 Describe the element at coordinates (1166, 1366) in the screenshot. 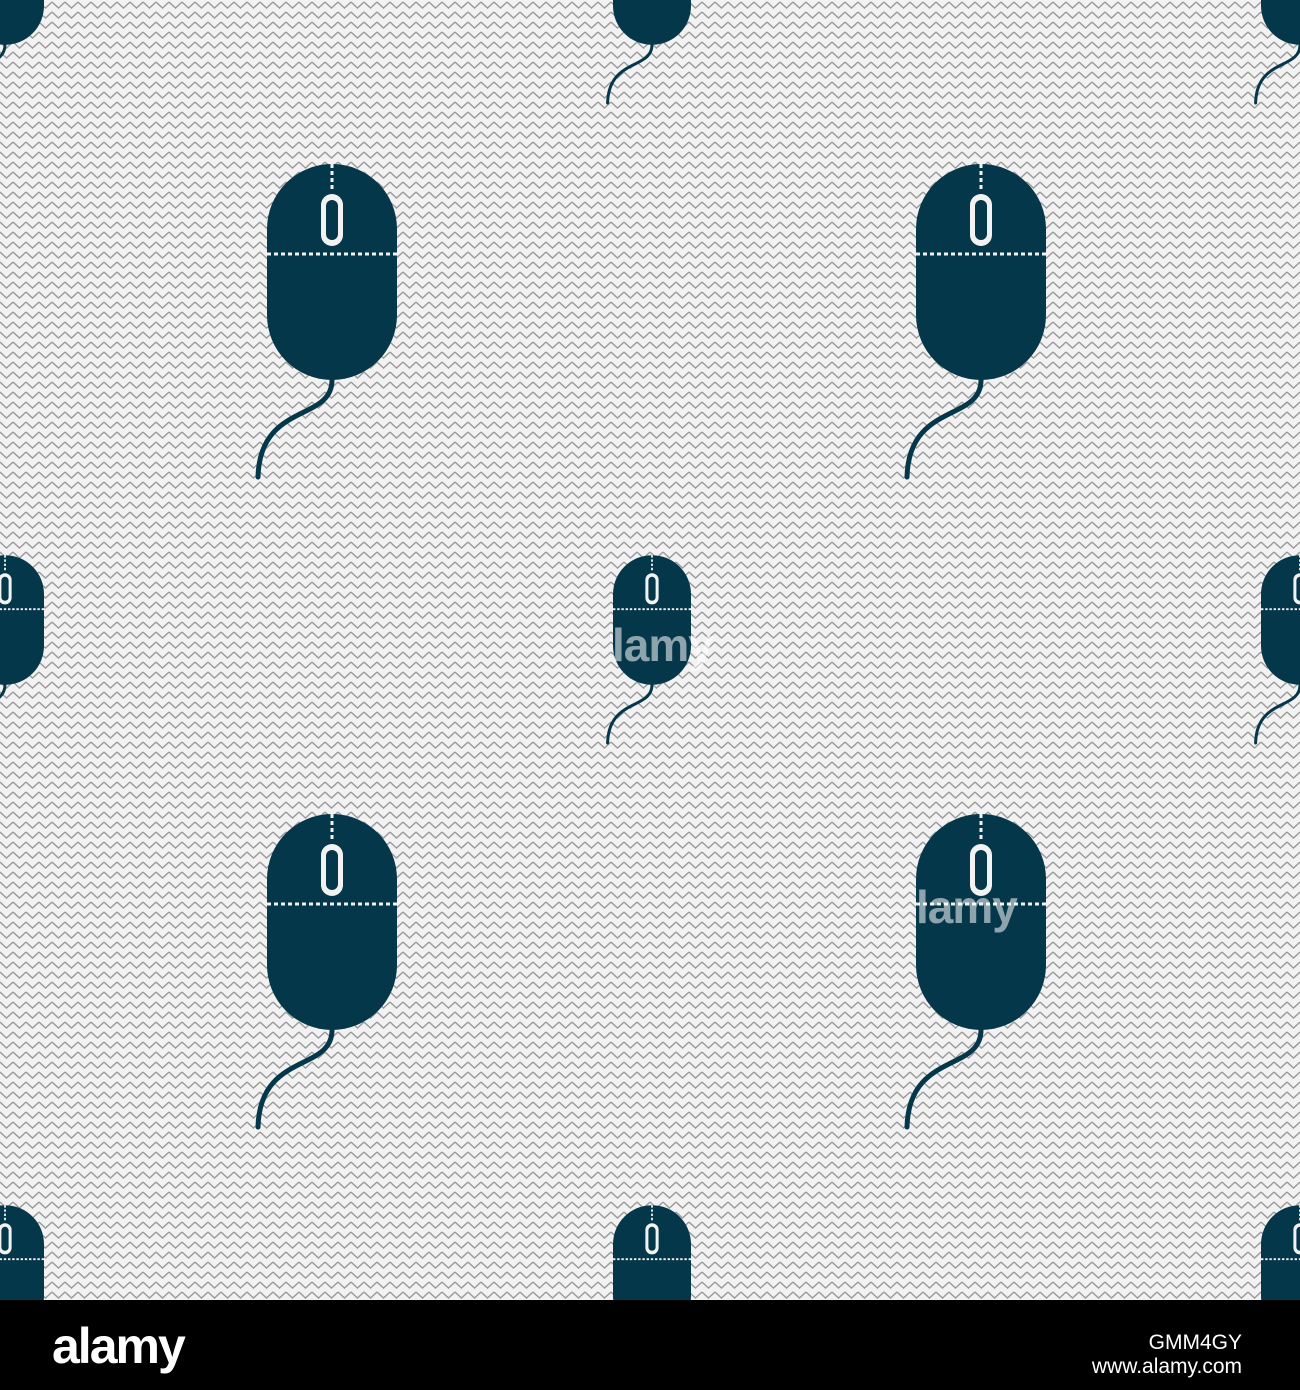

I see `footer-url: www.alamy.com` at that location.